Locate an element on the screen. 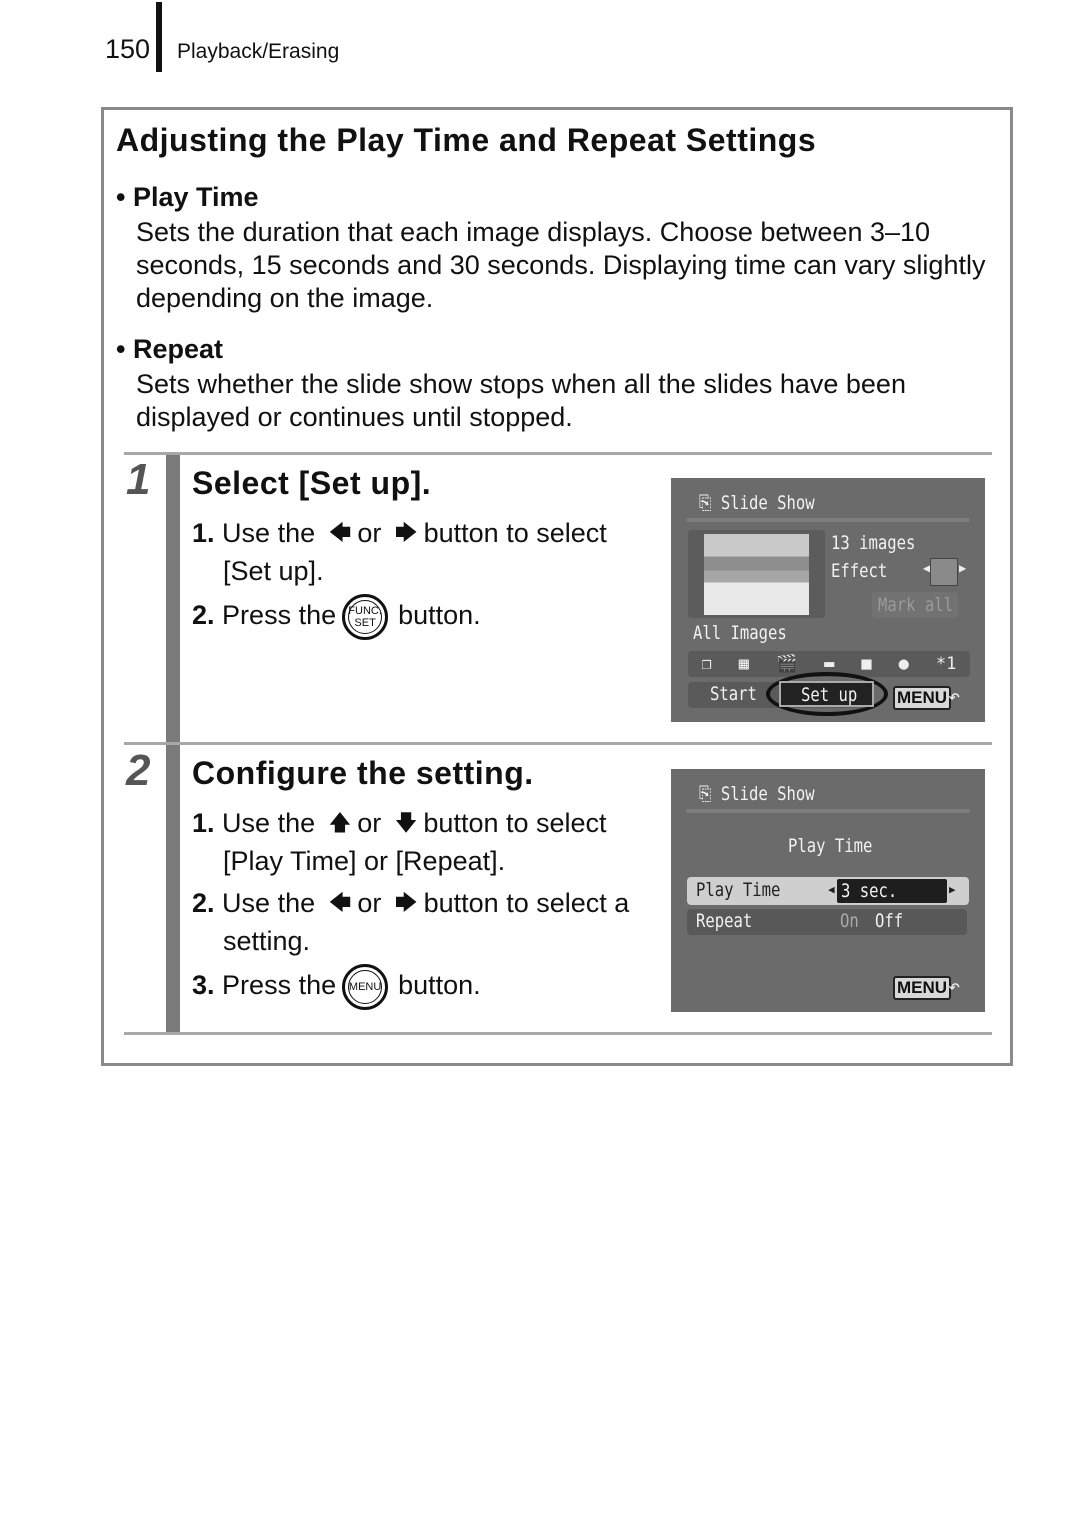 Image resolution: width=1080 pixels, height=1521 pixels. bullet-heading-repeat: • Repeat is located at coordinates (169, 349).